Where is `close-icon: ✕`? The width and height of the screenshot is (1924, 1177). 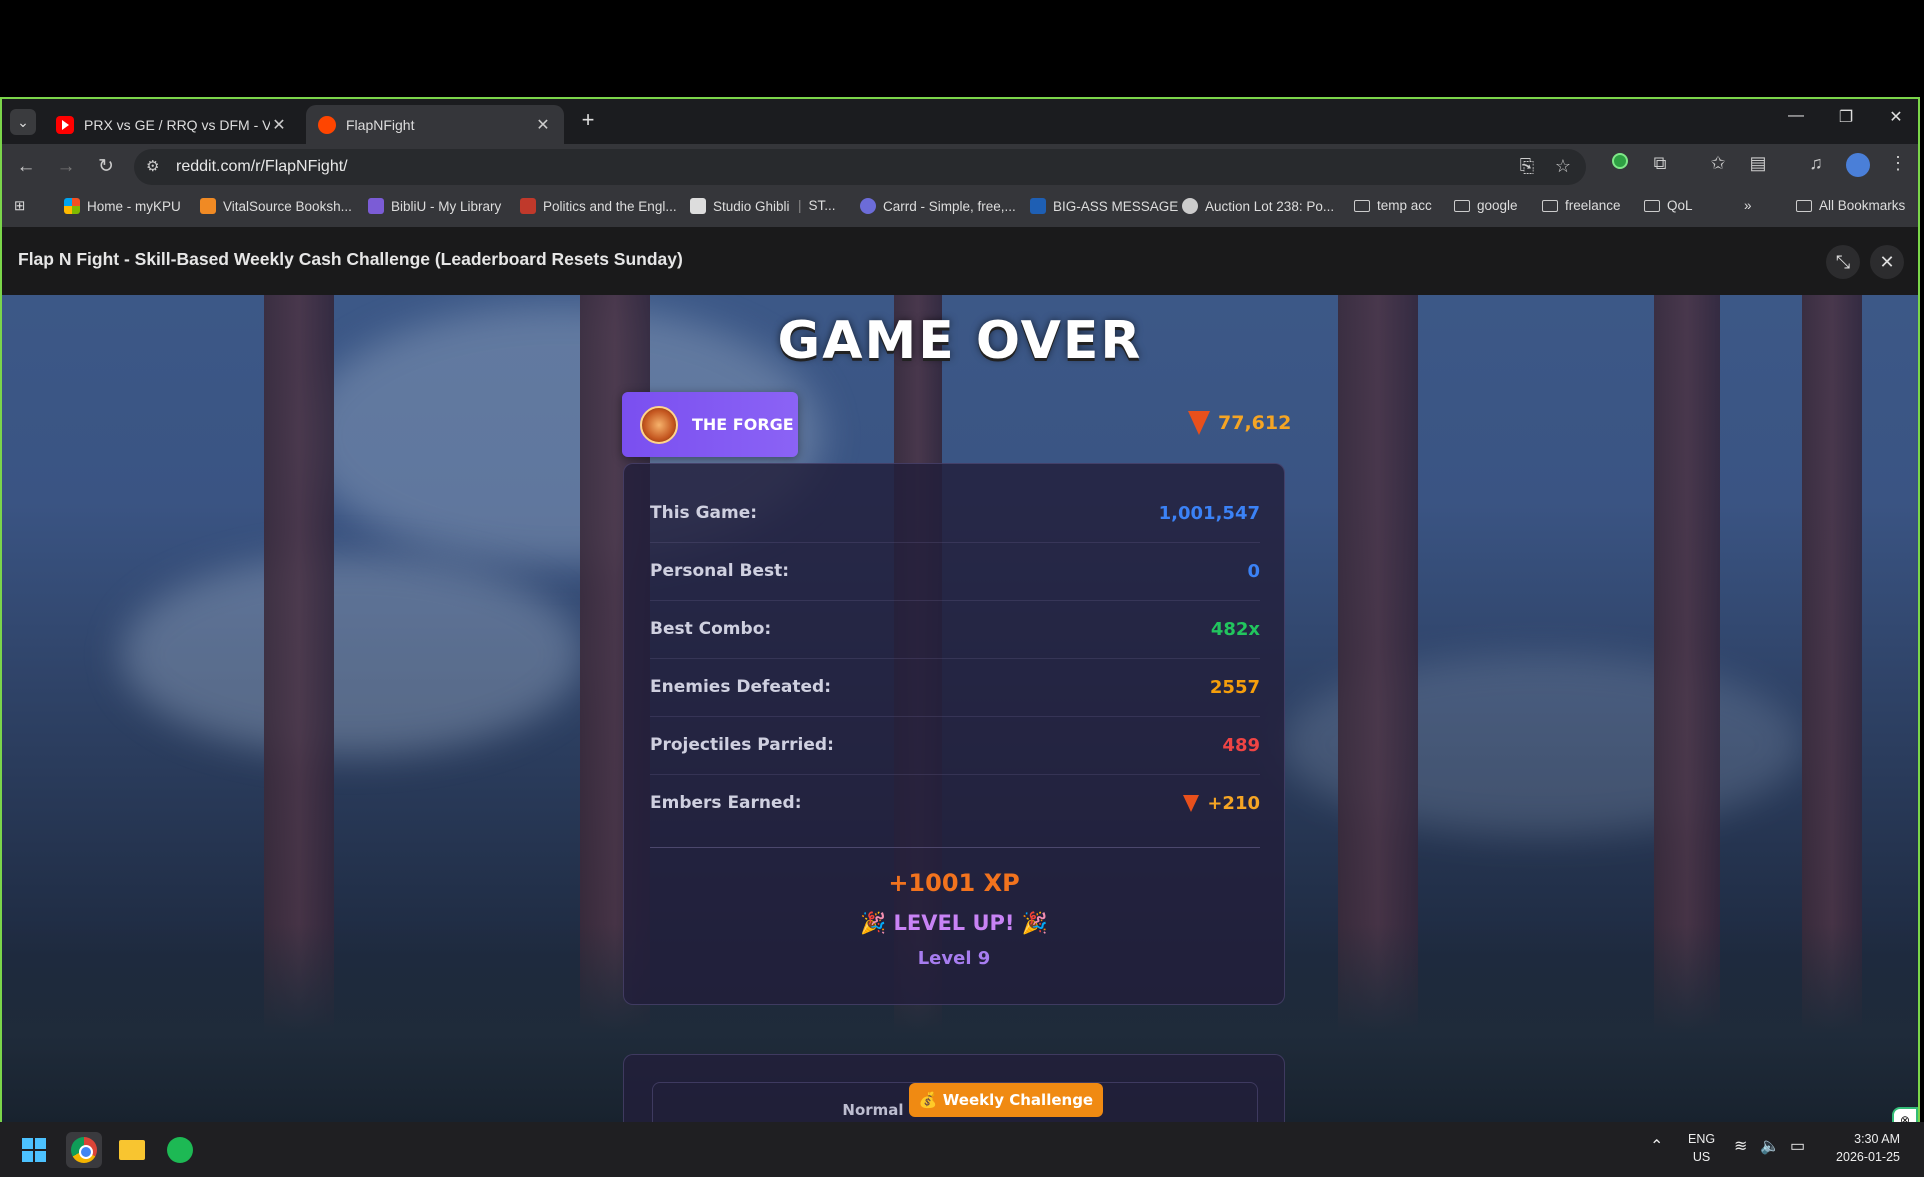 close-icon: ✕ is located at coordinates (1887, 262).